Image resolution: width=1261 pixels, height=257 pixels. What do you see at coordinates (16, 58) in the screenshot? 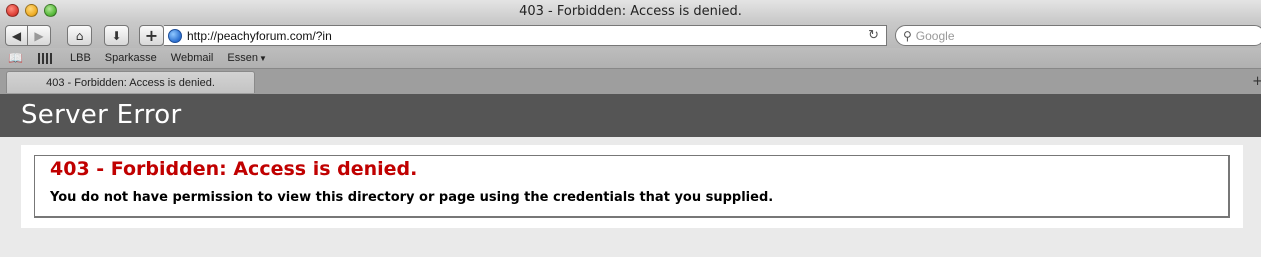
I see `book-icon: 📖` at bounding box center [16, 58].